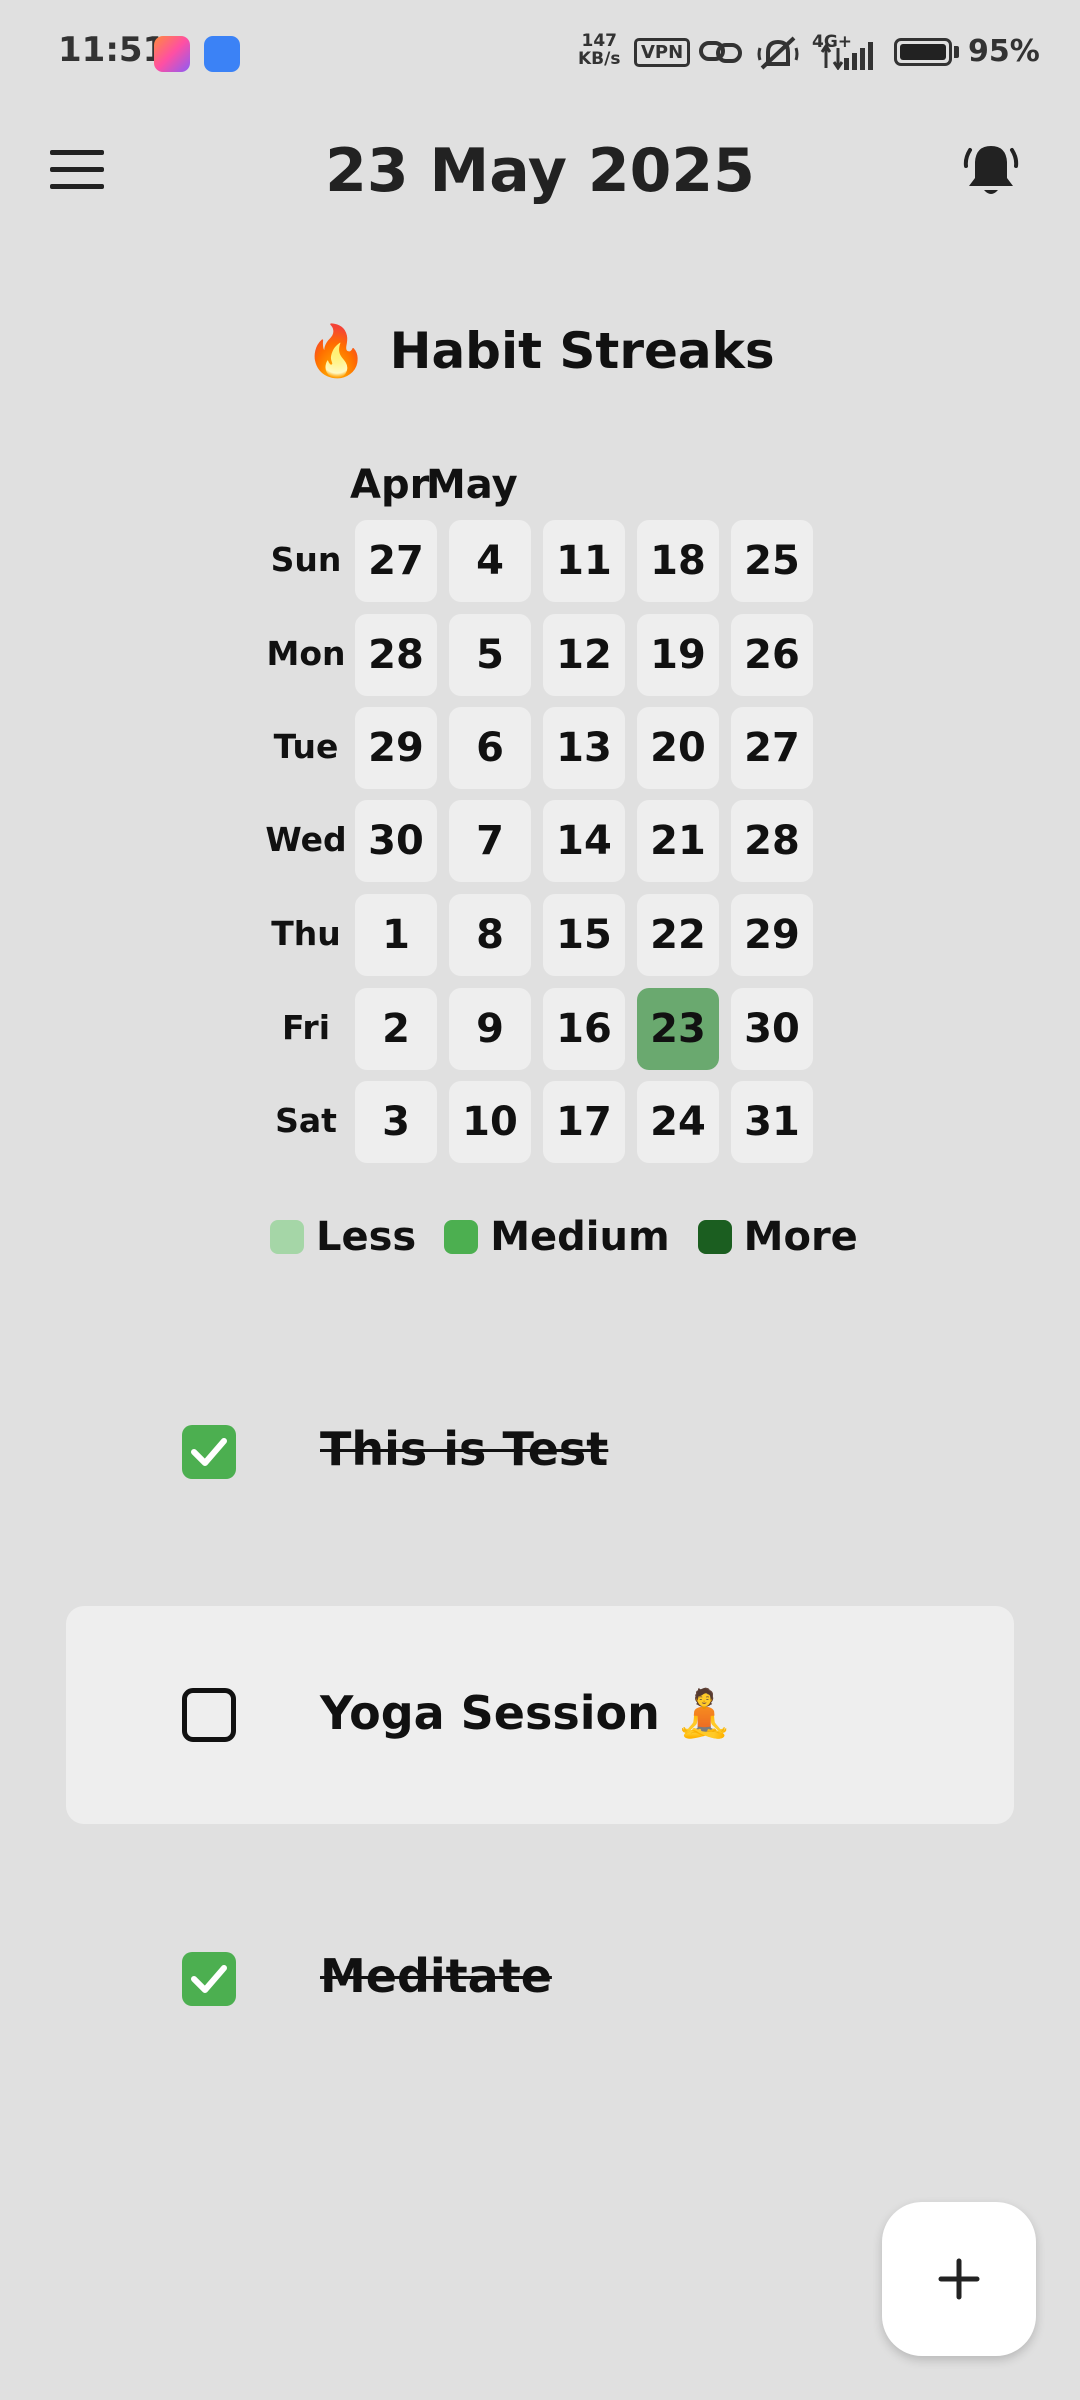 This screenshot has height=2400, width=1080. What do you see at coordinates (584, 935) in the screenshot?
I see `calendar-day-cell: 15` at bounding box center [584, 935].